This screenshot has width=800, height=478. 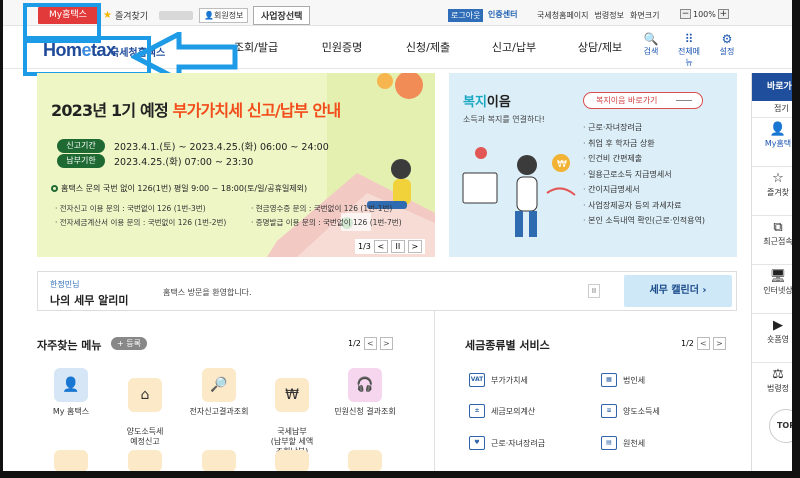 I want to click on service-item-corporate-tax: ▦ 법인세, so click(x=623, y=380).